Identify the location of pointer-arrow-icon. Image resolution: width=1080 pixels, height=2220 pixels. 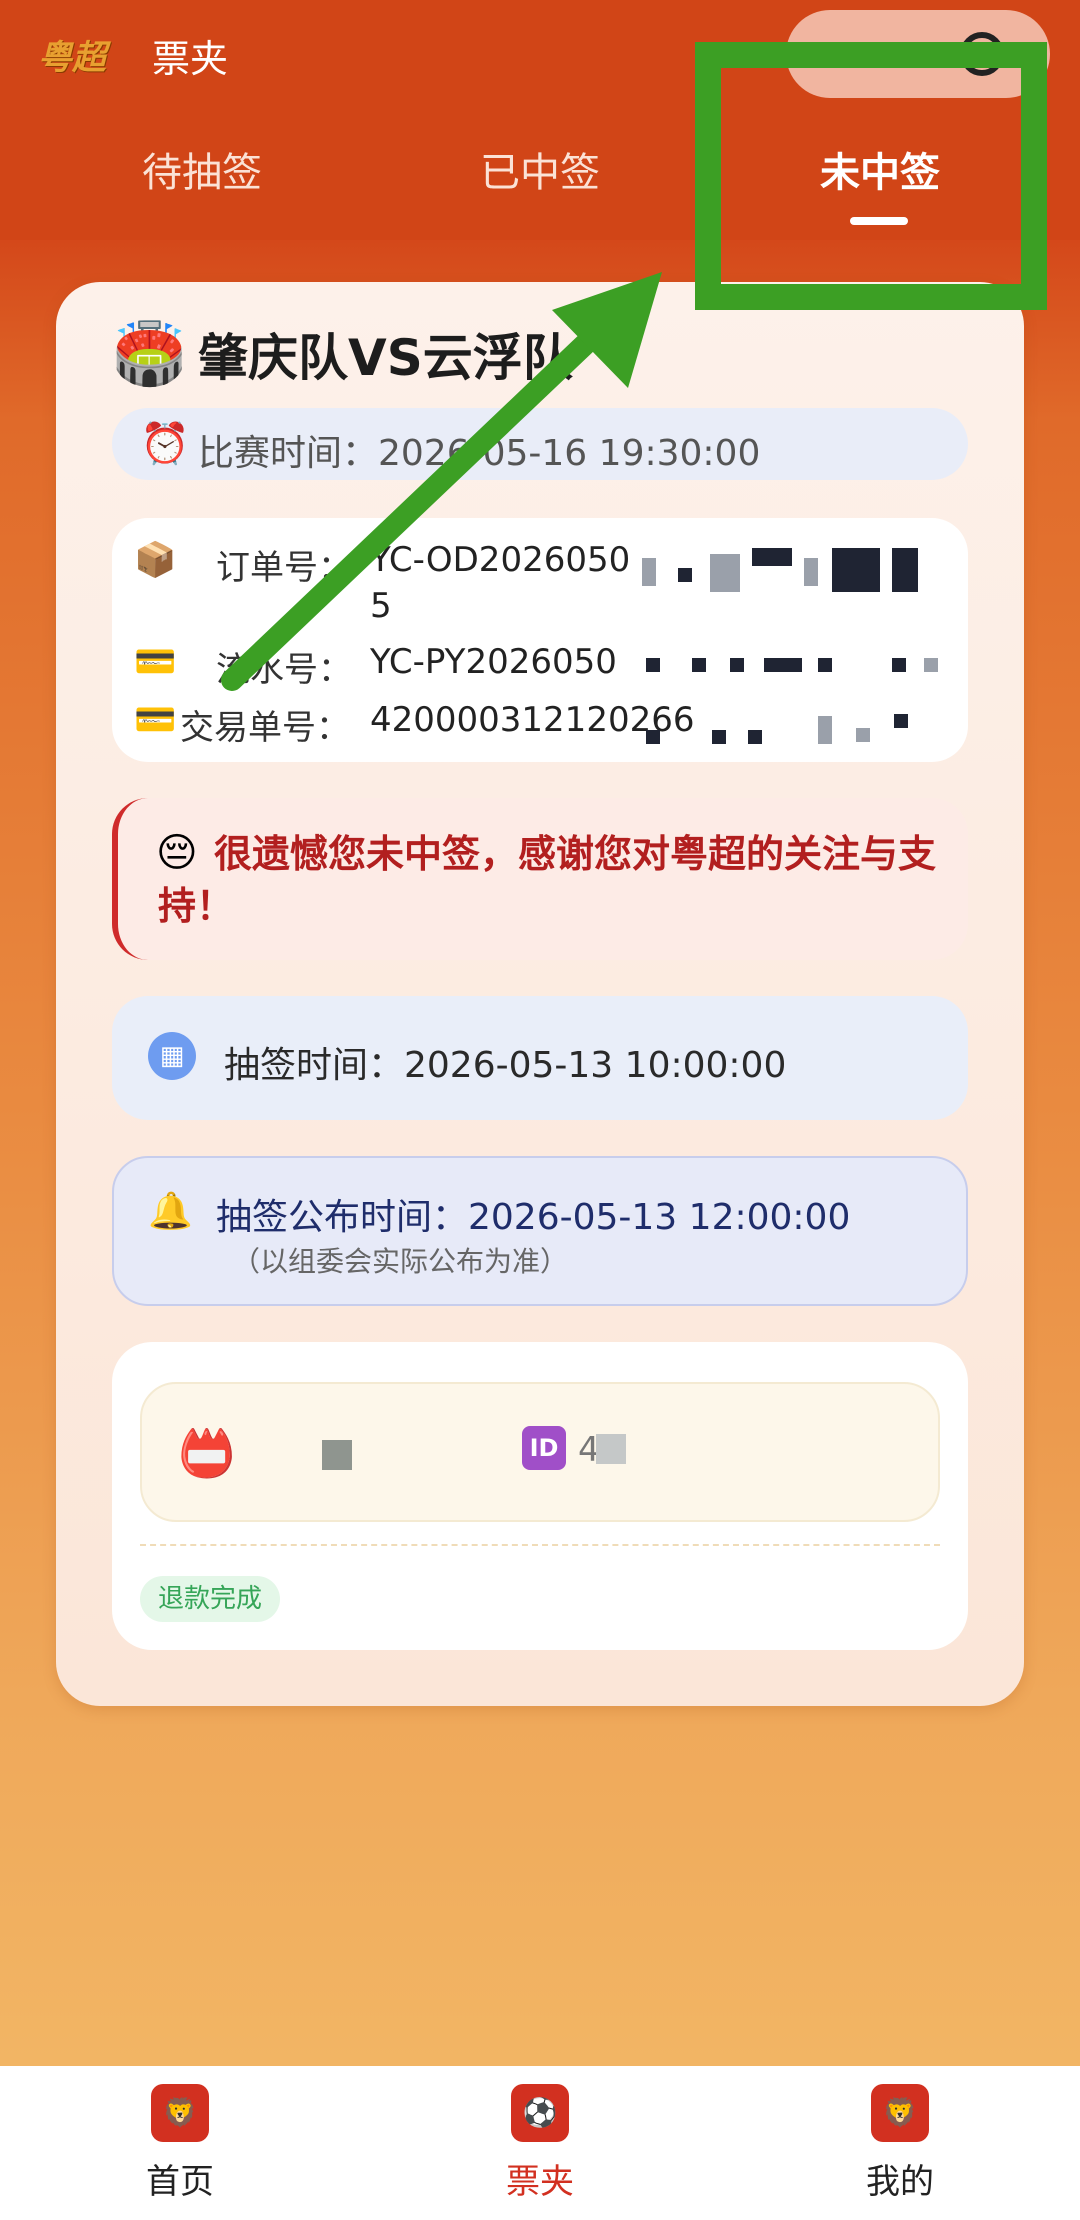
(441, 481).